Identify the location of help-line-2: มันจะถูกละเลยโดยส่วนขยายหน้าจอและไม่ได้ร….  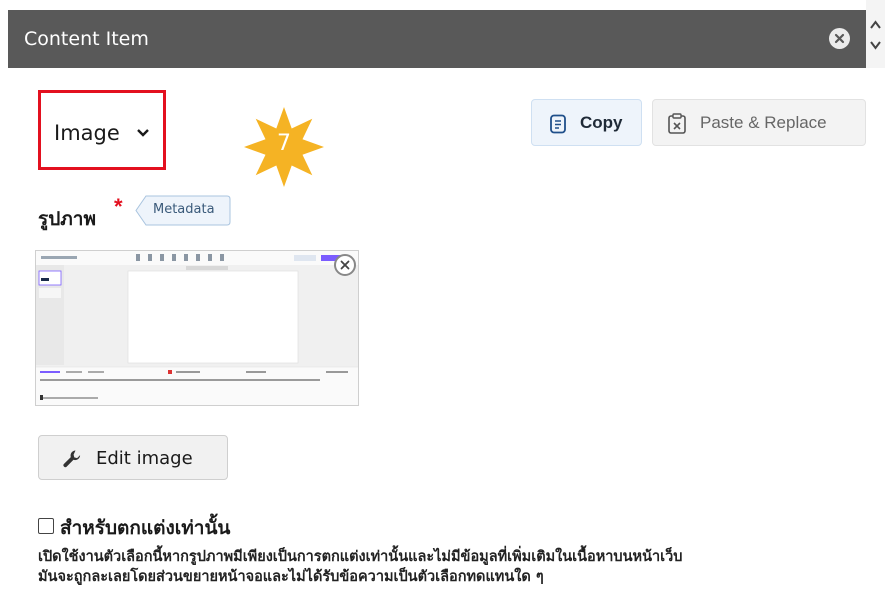
(291, 577).